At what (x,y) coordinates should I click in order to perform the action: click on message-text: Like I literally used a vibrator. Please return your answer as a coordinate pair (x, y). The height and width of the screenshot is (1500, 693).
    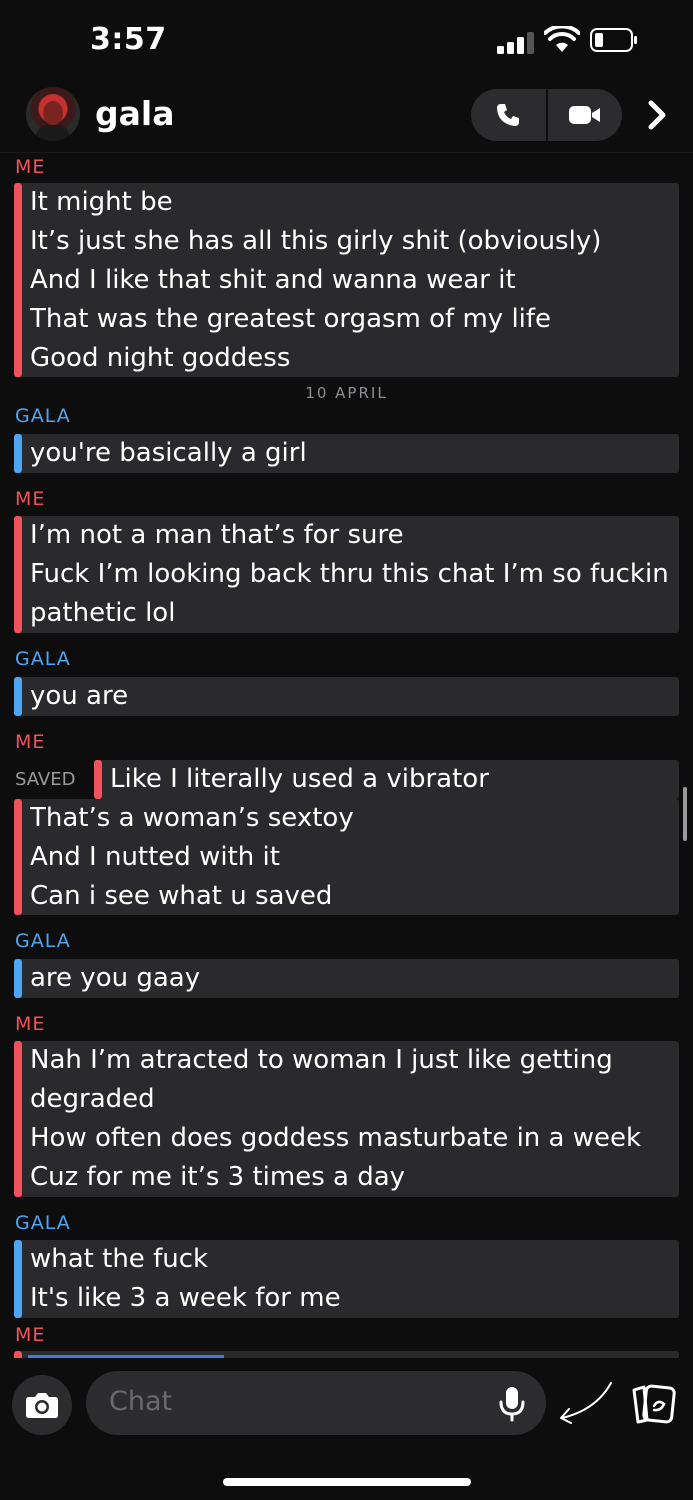
    Looking at the image, I should click on (299, 779).